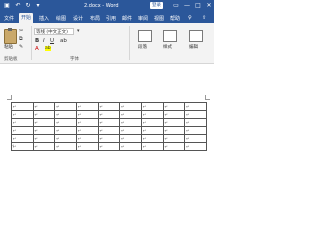  What do you see at coordinates (18, 6) in the screenshot?
I see `undo-icon: ↶` at bounding box center [18, 6].